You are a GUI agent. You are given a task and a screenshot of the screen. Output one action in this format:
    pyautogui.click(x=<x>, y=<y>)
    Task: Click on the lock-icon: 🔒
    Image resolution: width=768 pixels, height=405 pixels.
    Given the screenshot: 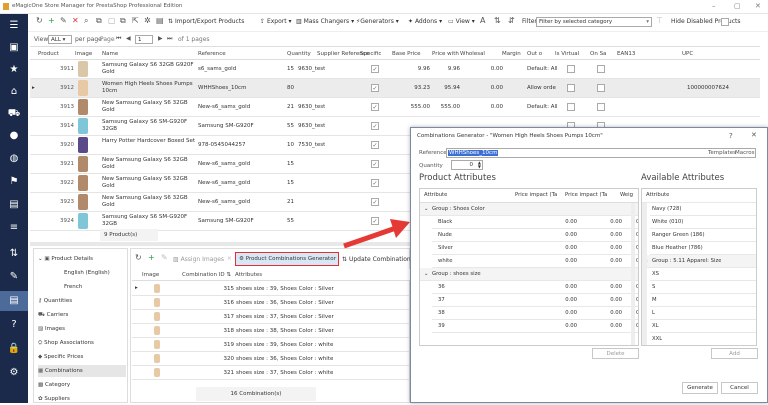 What is the action you would take?
    pyautogui.click(x=14, y=349)
    